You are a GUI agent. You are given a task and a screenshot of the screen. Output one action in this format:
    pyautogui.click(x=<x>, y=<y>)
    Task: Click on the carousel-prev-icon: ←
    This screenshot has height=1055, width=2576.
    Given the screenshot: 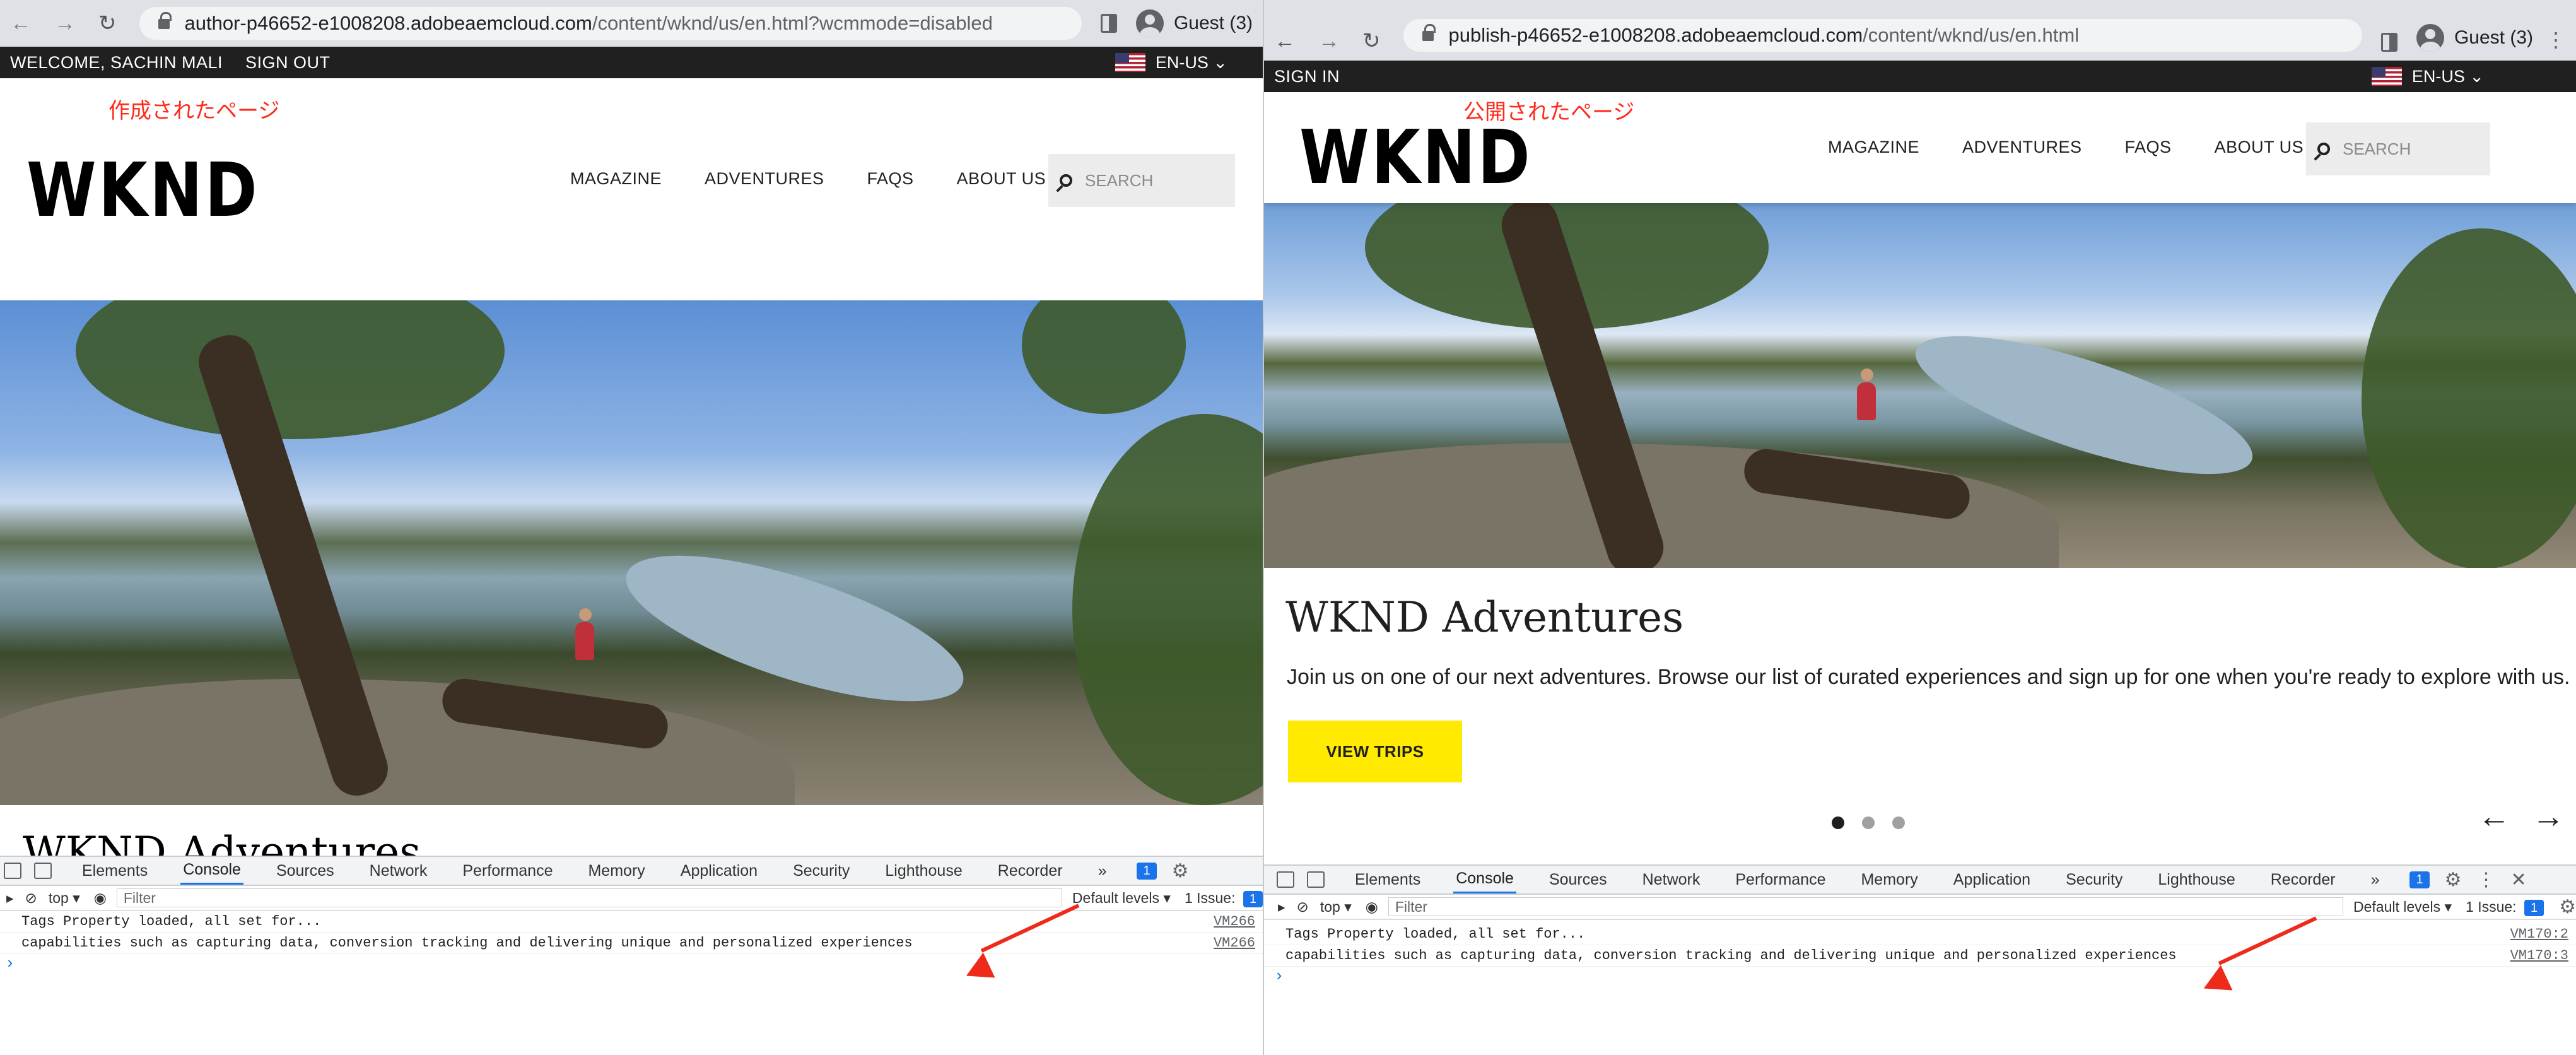 What is the action you would take?
    pyautogui.click(x=2494, y=816)
    